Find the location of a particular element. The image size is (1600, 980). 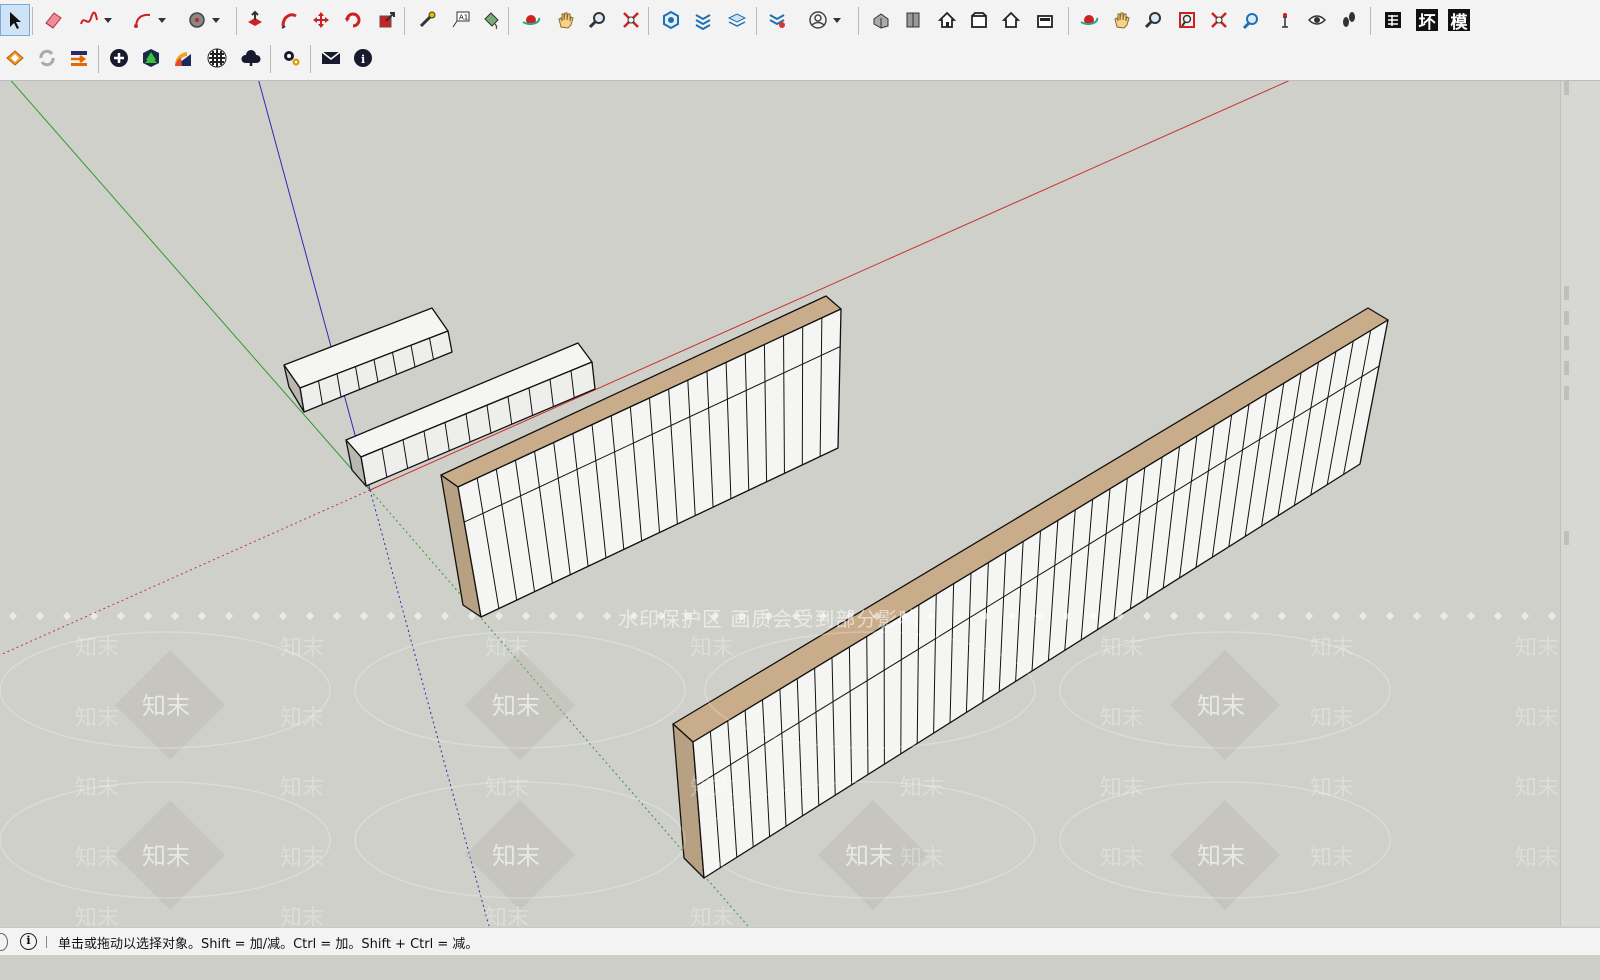

front-view-button is located at coordinates (947, 20).